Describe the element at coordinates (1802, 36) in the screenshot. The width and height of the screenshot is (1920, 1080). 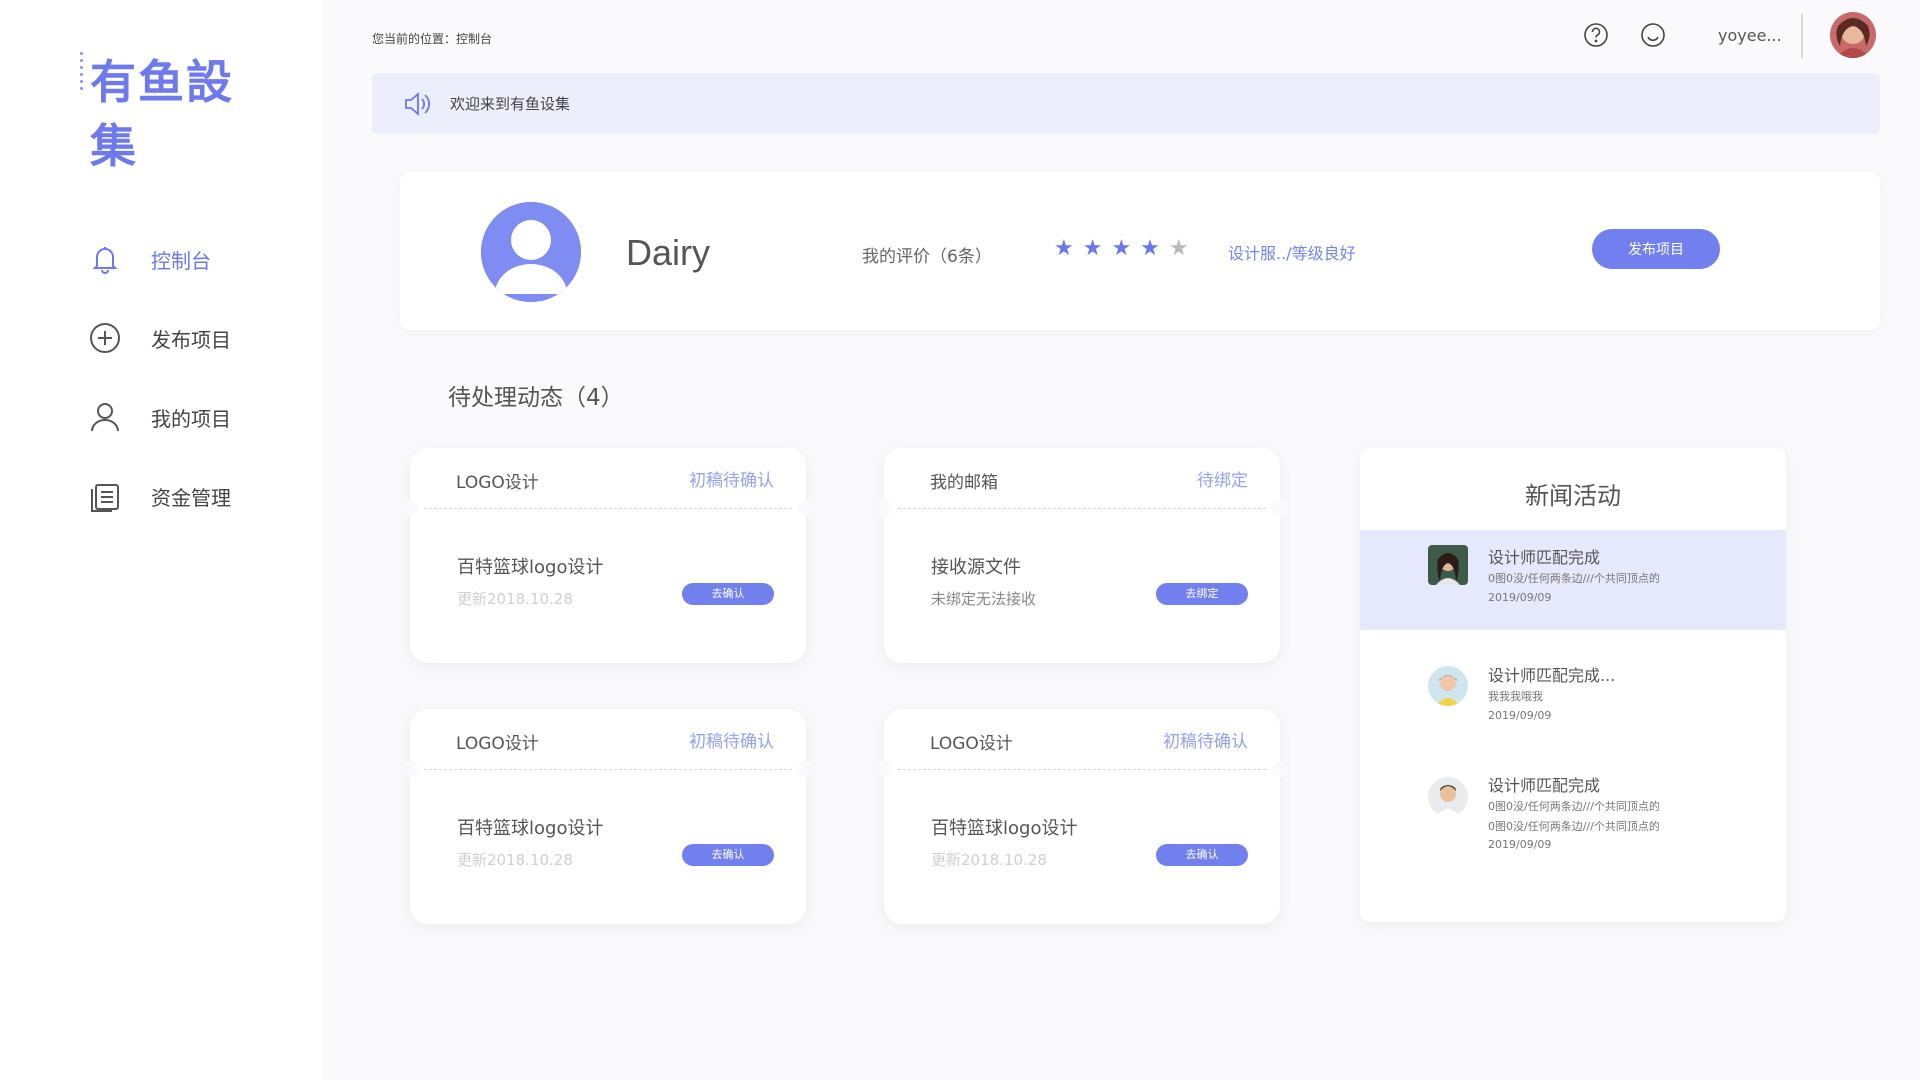
I see `header-divider` at that location.